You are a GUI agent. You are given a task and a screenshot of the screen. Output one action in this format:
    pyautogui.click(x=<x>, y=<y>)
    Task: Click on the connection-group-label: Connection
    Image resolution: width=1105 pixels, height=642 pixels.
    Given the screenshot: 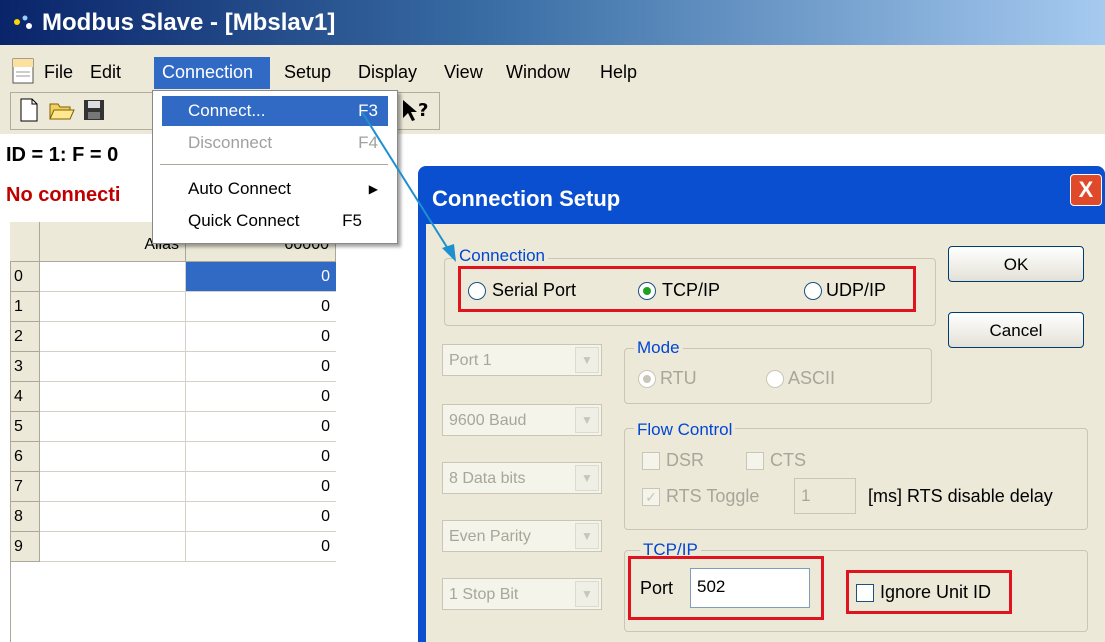 What is the action you would take?
    pyautogui.click(x=502, y=256)
    